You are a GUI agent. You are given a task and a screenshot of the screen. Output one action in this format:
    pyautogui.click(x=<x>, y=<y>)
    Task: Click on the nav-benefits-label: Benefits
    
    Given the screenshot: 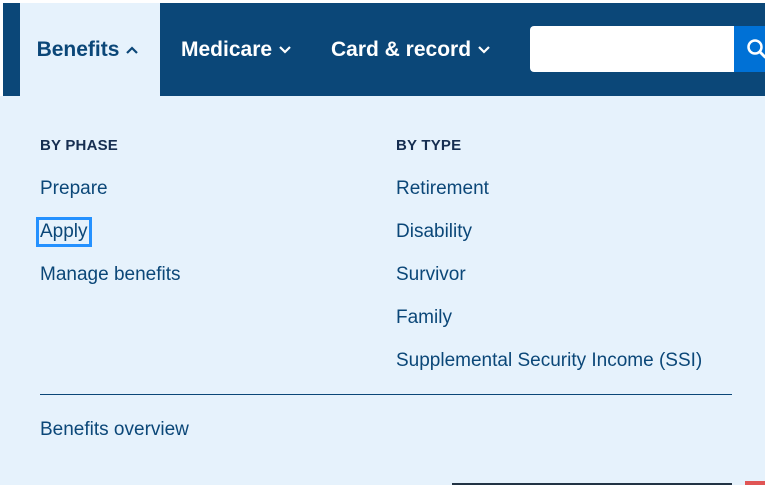 What is the action you would take?
    pyautogui.click(x=78, y=49)
    